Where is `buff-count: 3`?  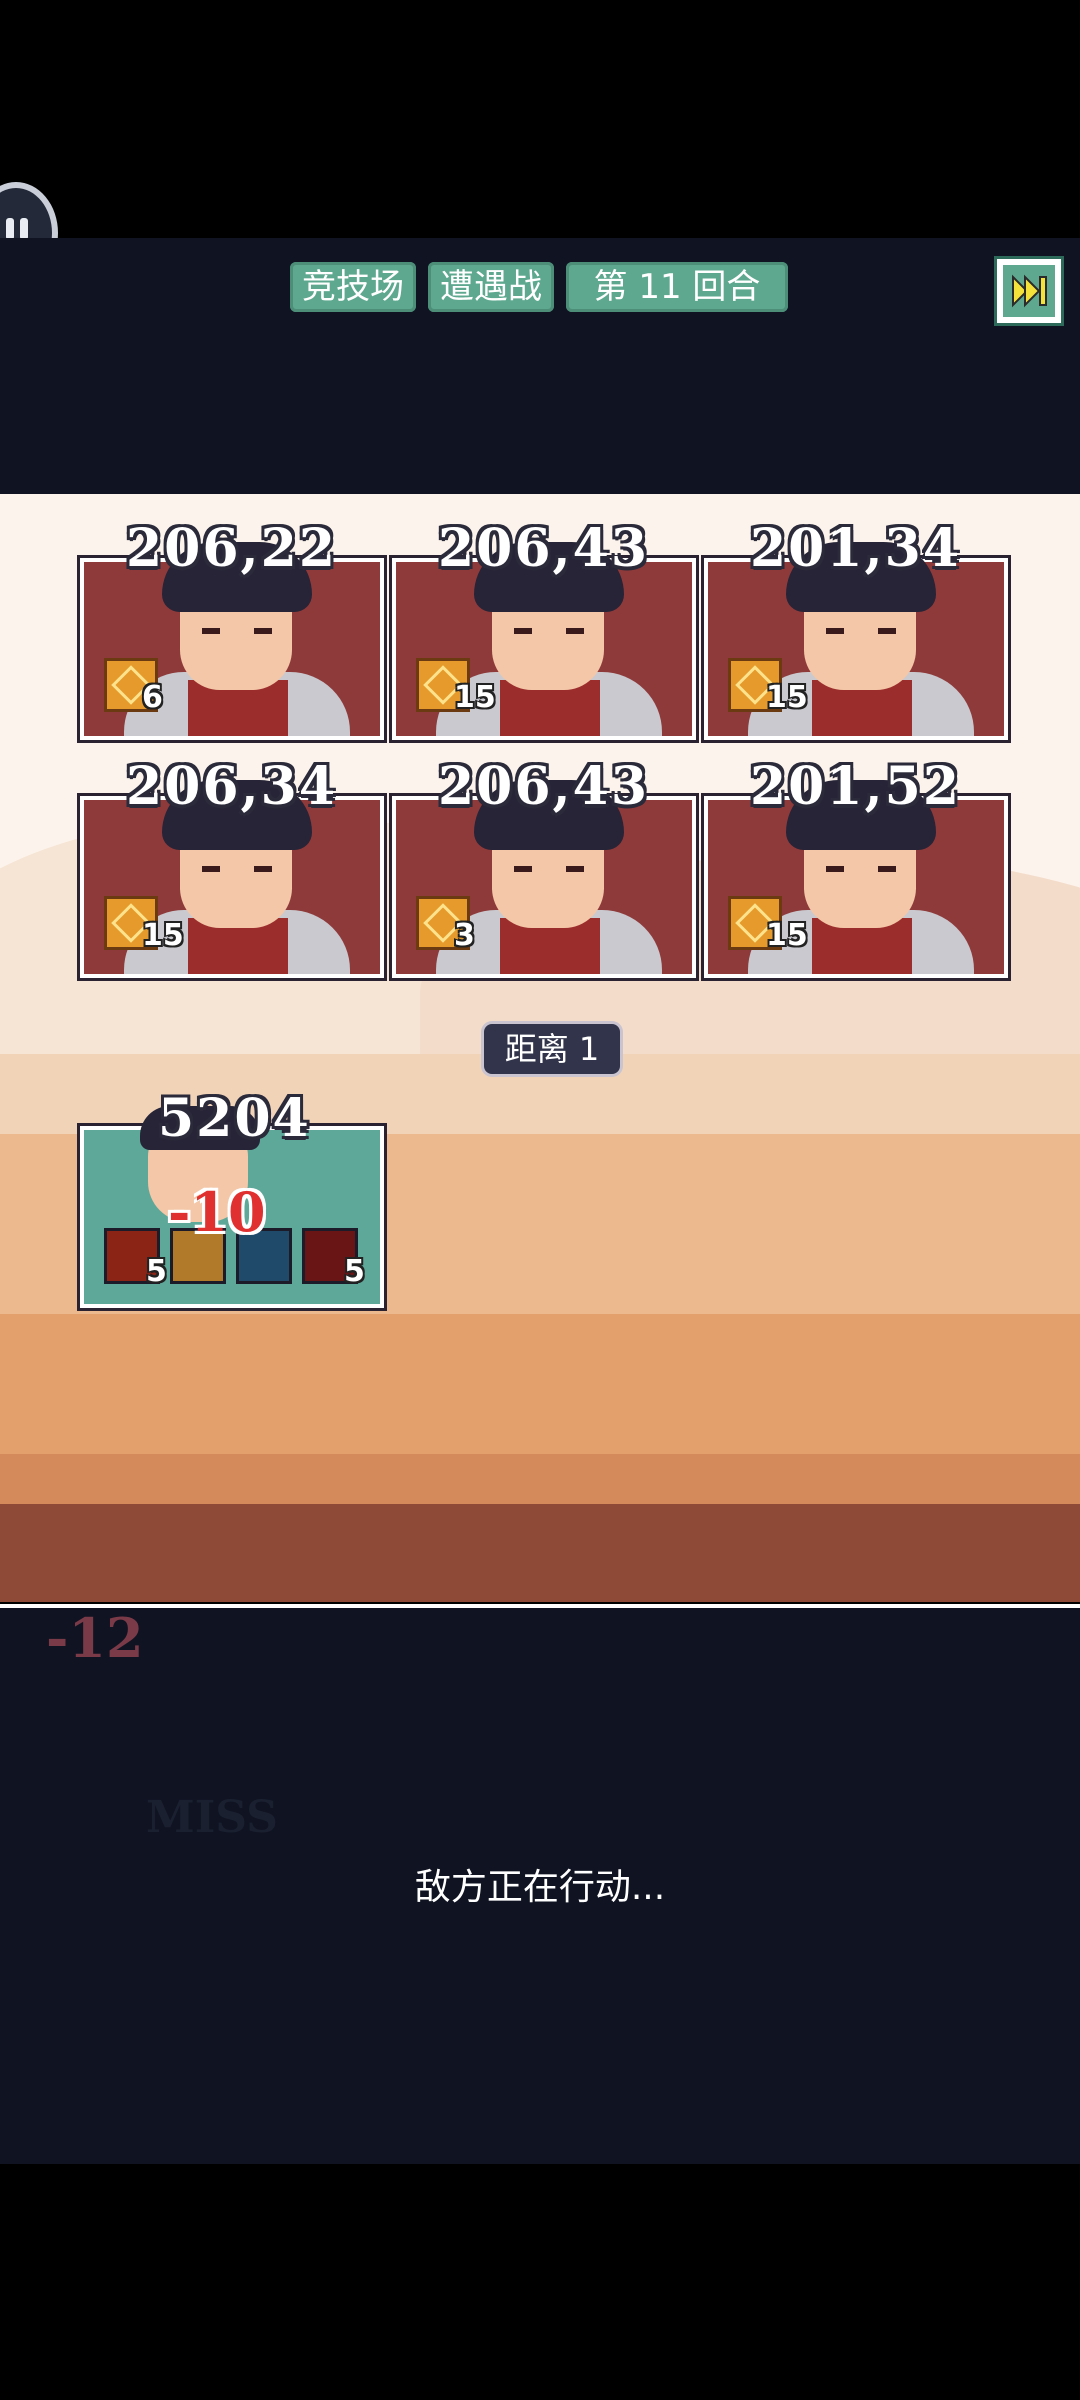 buff-count: 3 is located at coordinates (464, 935).